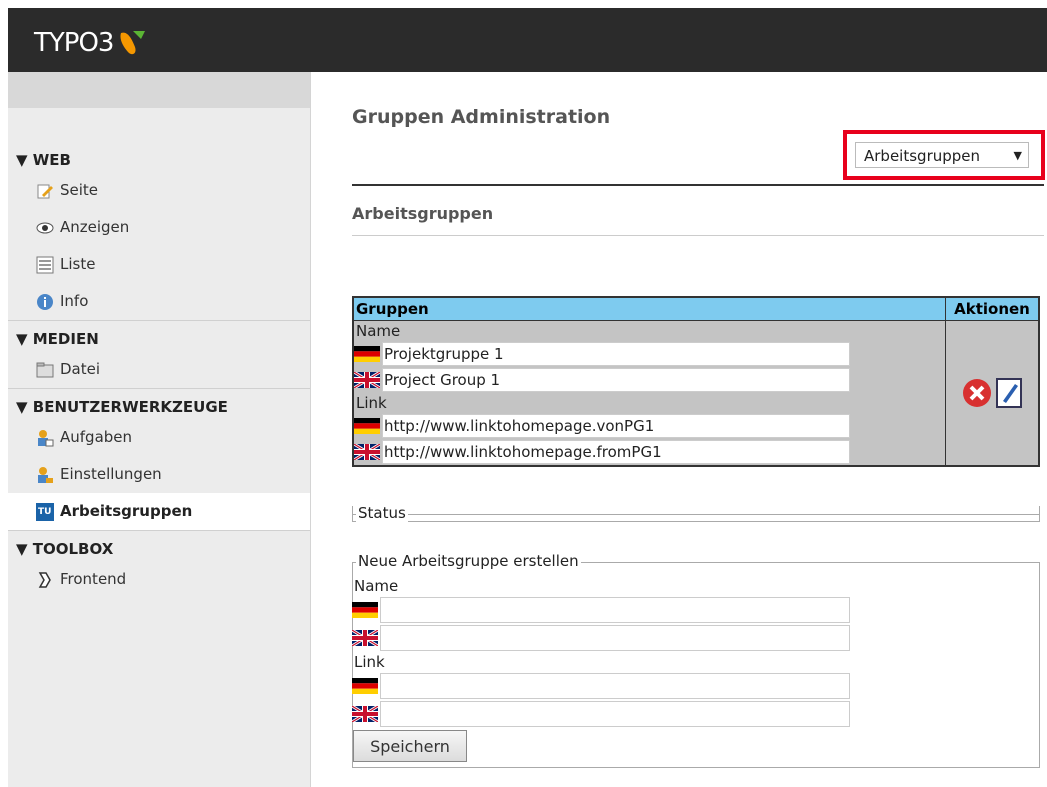  What do you see at coordinates (133, 43) in the screenshot?
I see `typo3-logo-icon` at bounding box center [133, 43].